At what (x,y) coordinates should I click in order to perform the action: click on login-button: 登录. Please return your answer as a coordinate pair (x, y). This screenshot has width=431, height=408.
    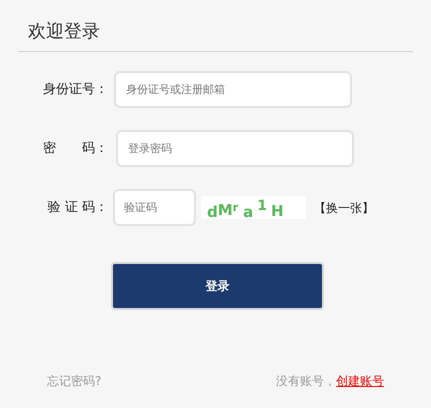
    Looking at the image, I should click on (217, 286).